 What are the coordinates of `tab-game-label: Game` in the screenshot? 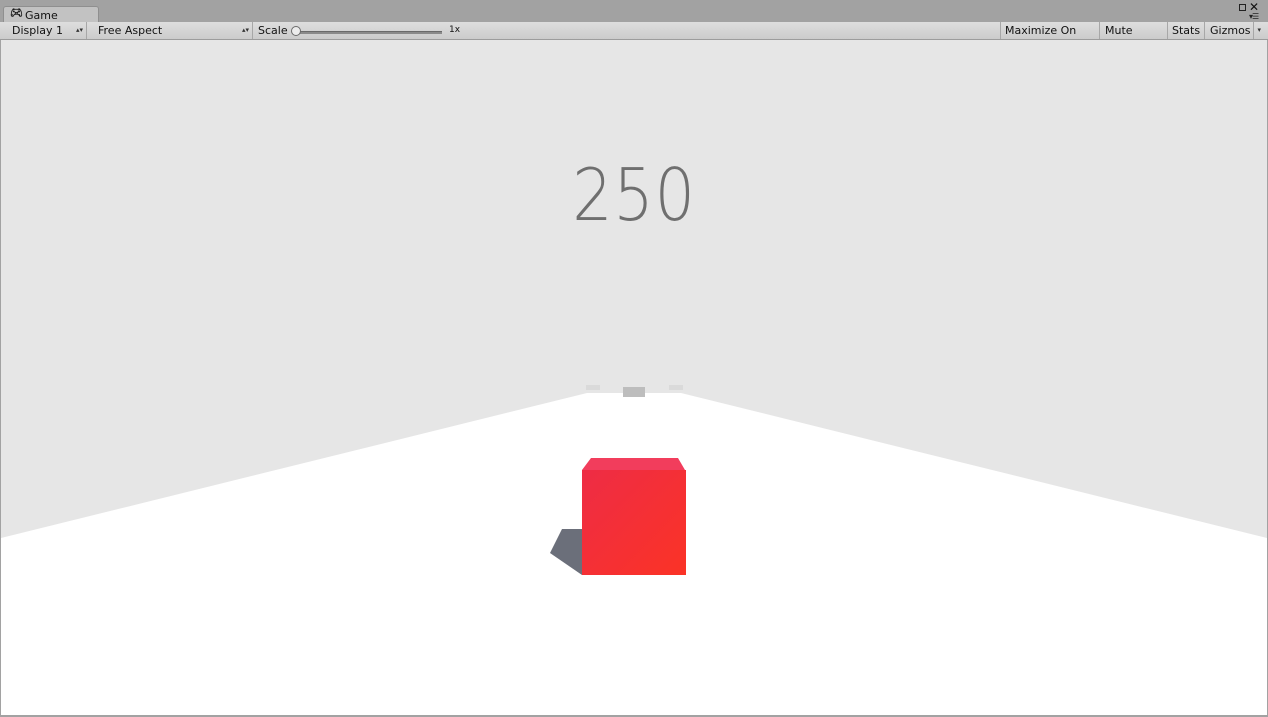 It's located at (41, 15).